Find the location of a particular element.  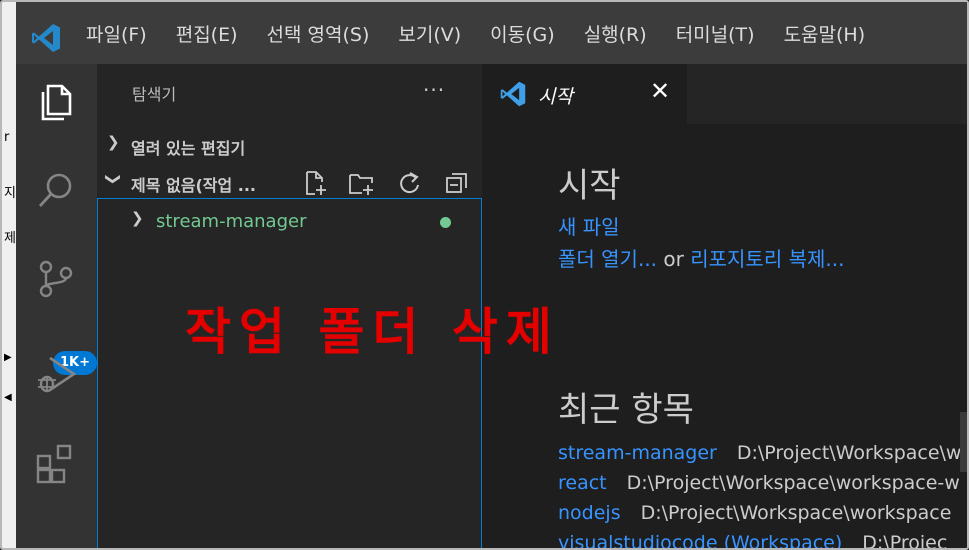

open-editors-label: 열려 있는 편집기 is located at coordinates (188, 148).